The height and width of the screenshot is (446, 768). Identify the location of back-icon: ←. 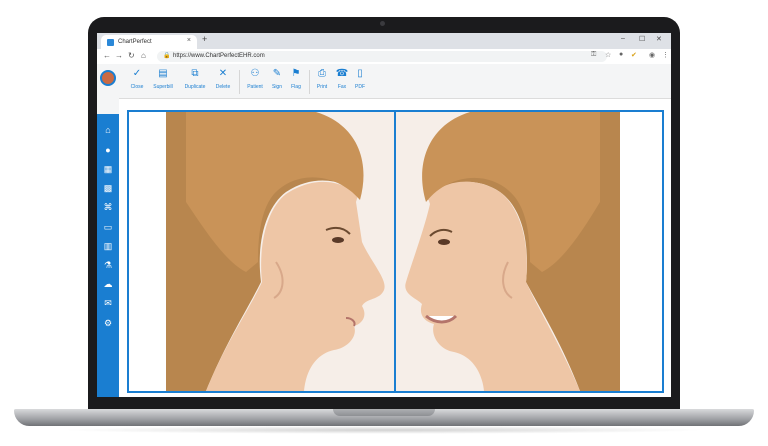
(107, 55).